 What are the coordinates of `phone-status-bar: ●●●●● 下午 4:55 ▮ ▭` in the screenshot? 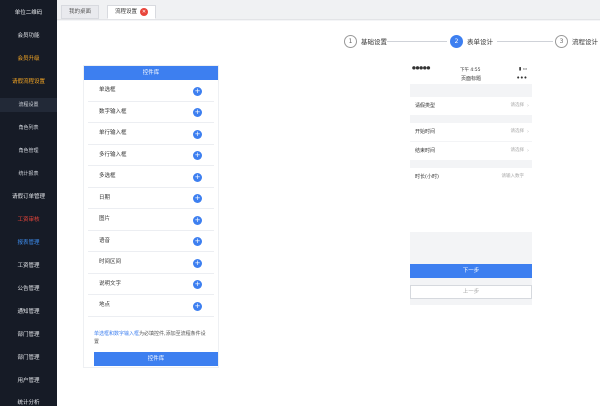 It's located at (471, 69).